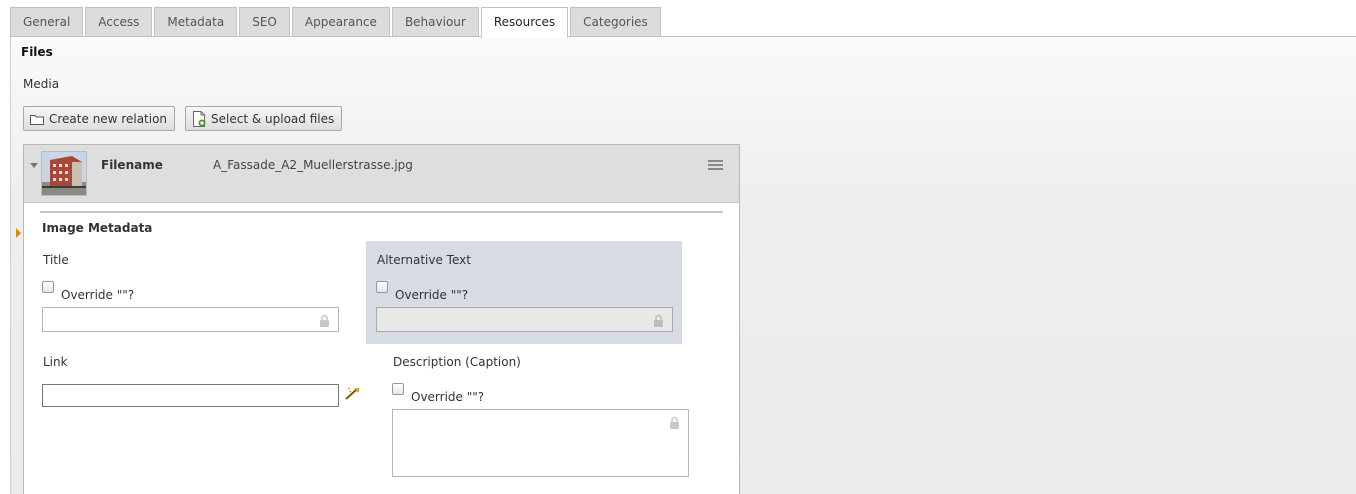 The height and width of the screenshot is (494, 1356). What do you see at coordinates (381, 174) in the screenshot?
I see `file-reference-header: Filename A_Fassade_A2_Muellerstrasse.jpg` at bounding box center [381, 174].